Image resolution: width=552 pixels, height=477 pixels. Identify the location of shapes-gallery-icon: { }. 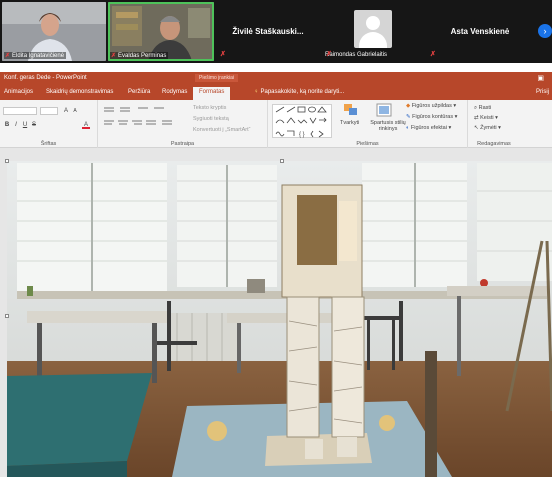
(301, 122).